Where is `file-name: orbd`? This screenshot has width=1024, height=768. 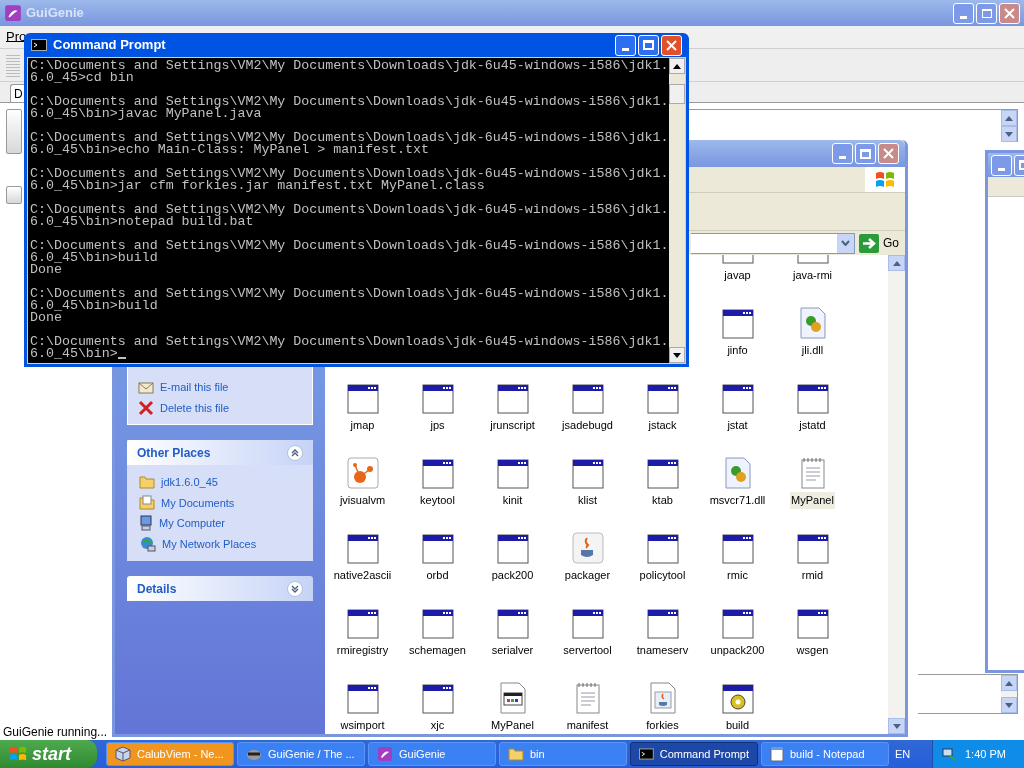 file-name: orbd is located at coordinates (437, 575).